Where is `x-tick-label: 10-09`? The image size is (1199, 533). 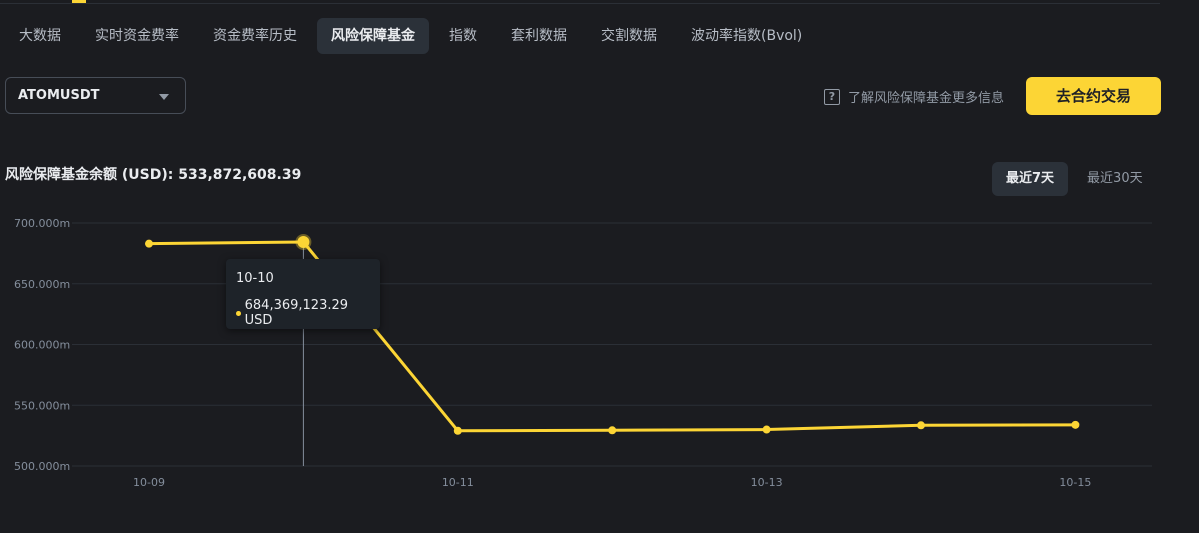 x-tick-label: 10-09 is located at coordinates (149, 482).